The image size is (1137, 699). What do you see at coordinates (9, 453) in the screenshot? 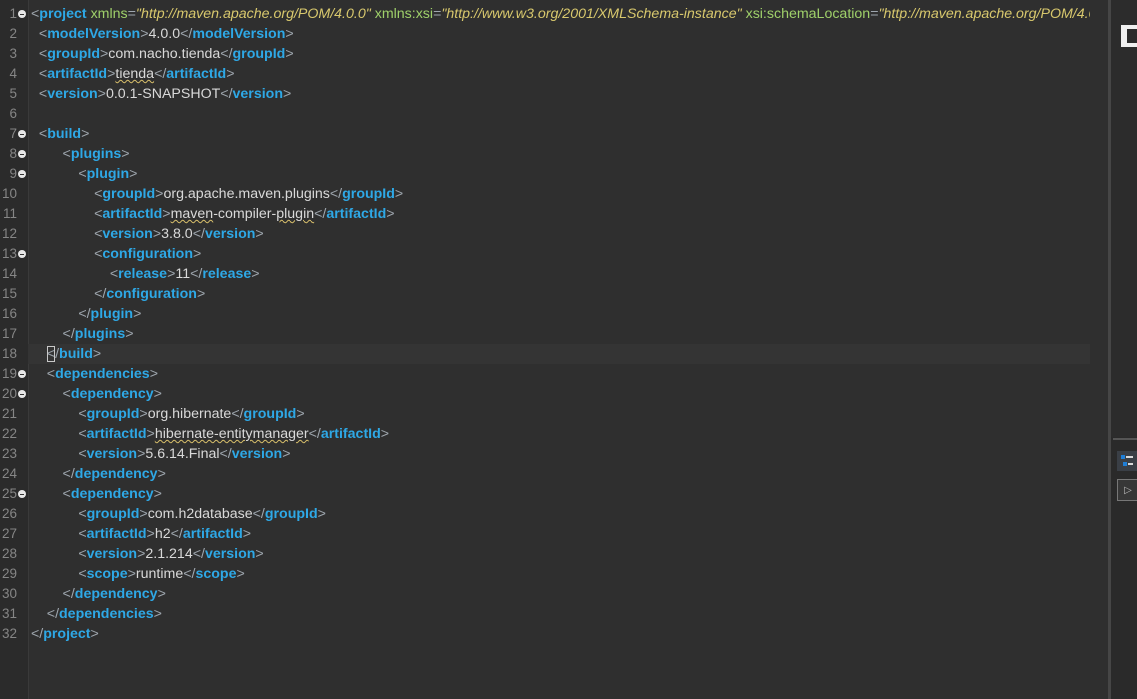
I see `line-number: 23` at bounding box center [9, 453].